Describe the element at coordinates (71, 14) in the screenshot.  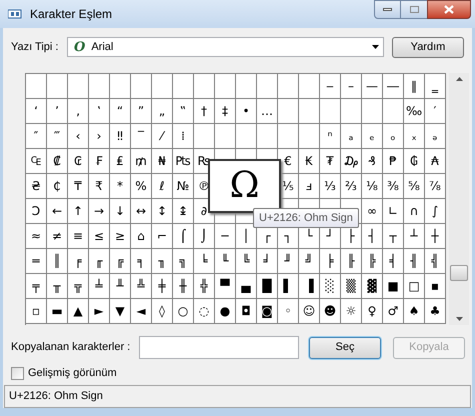
I see `window-title: Karakter Eşlem` at that location.